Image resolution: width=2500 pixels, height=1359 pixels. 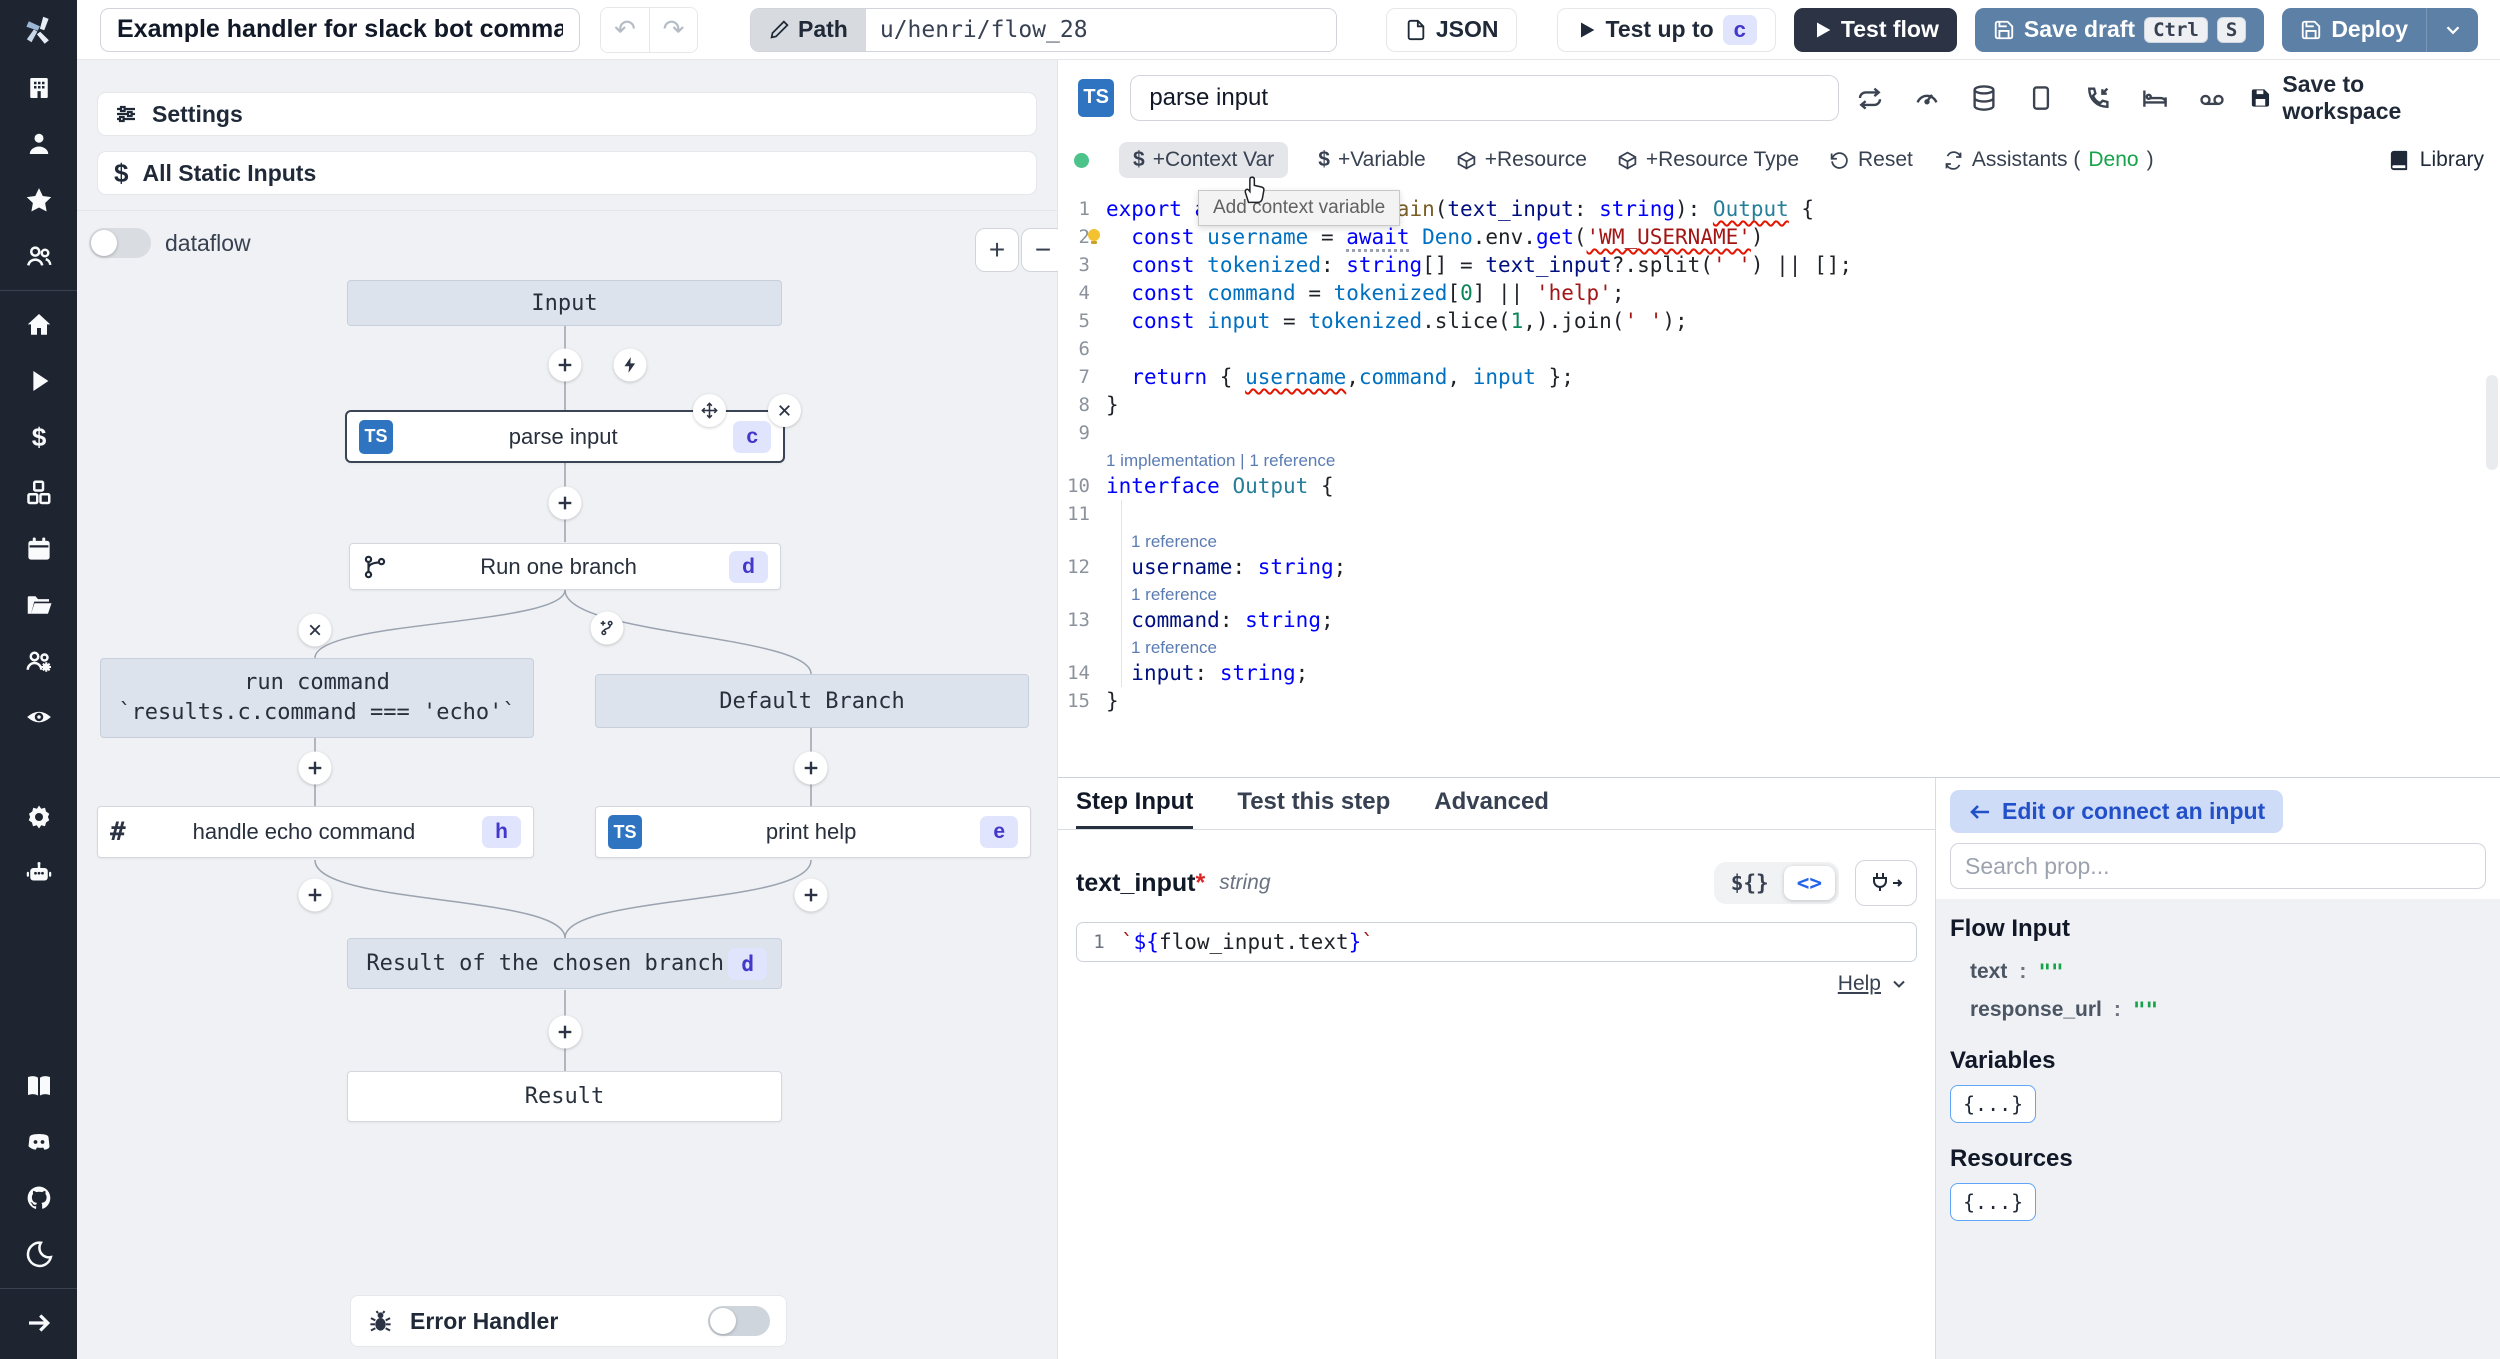 I want to click on step-name-input, so click(x=1485, y=97).